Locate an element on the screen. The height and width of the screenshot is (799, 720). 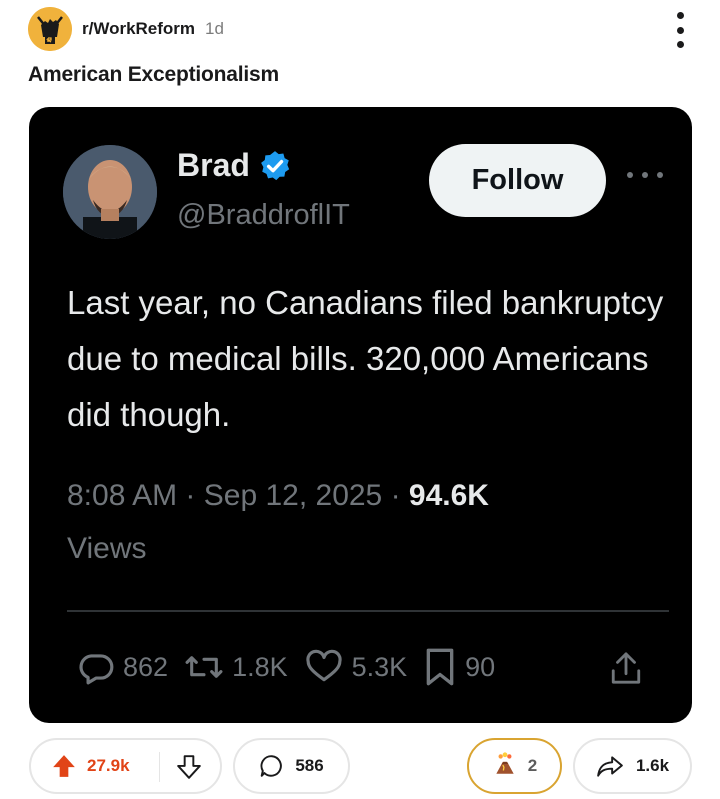
award-icon is located at coordinates (505, 766).